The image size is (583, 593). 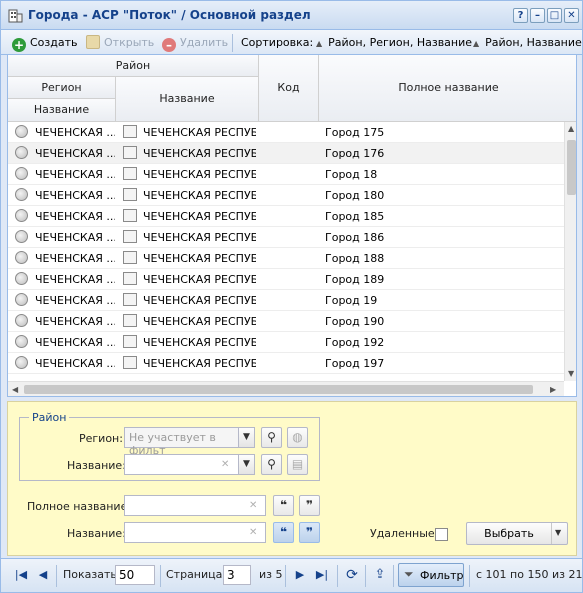 What do you see at coordinates (553, 389) in the screenshot?
I see `scroll-right-icon: ▶` at bounding box center [553, 389].